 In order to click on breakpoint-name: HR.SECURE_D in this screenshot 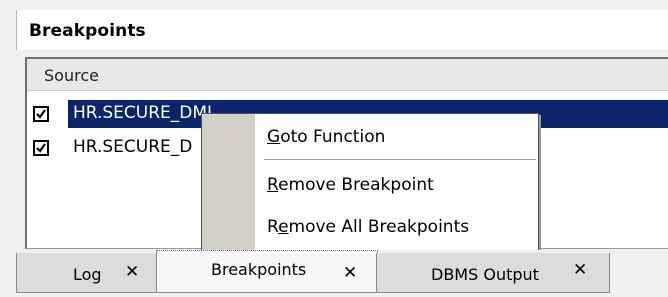, I will do `click(133, 147)`.